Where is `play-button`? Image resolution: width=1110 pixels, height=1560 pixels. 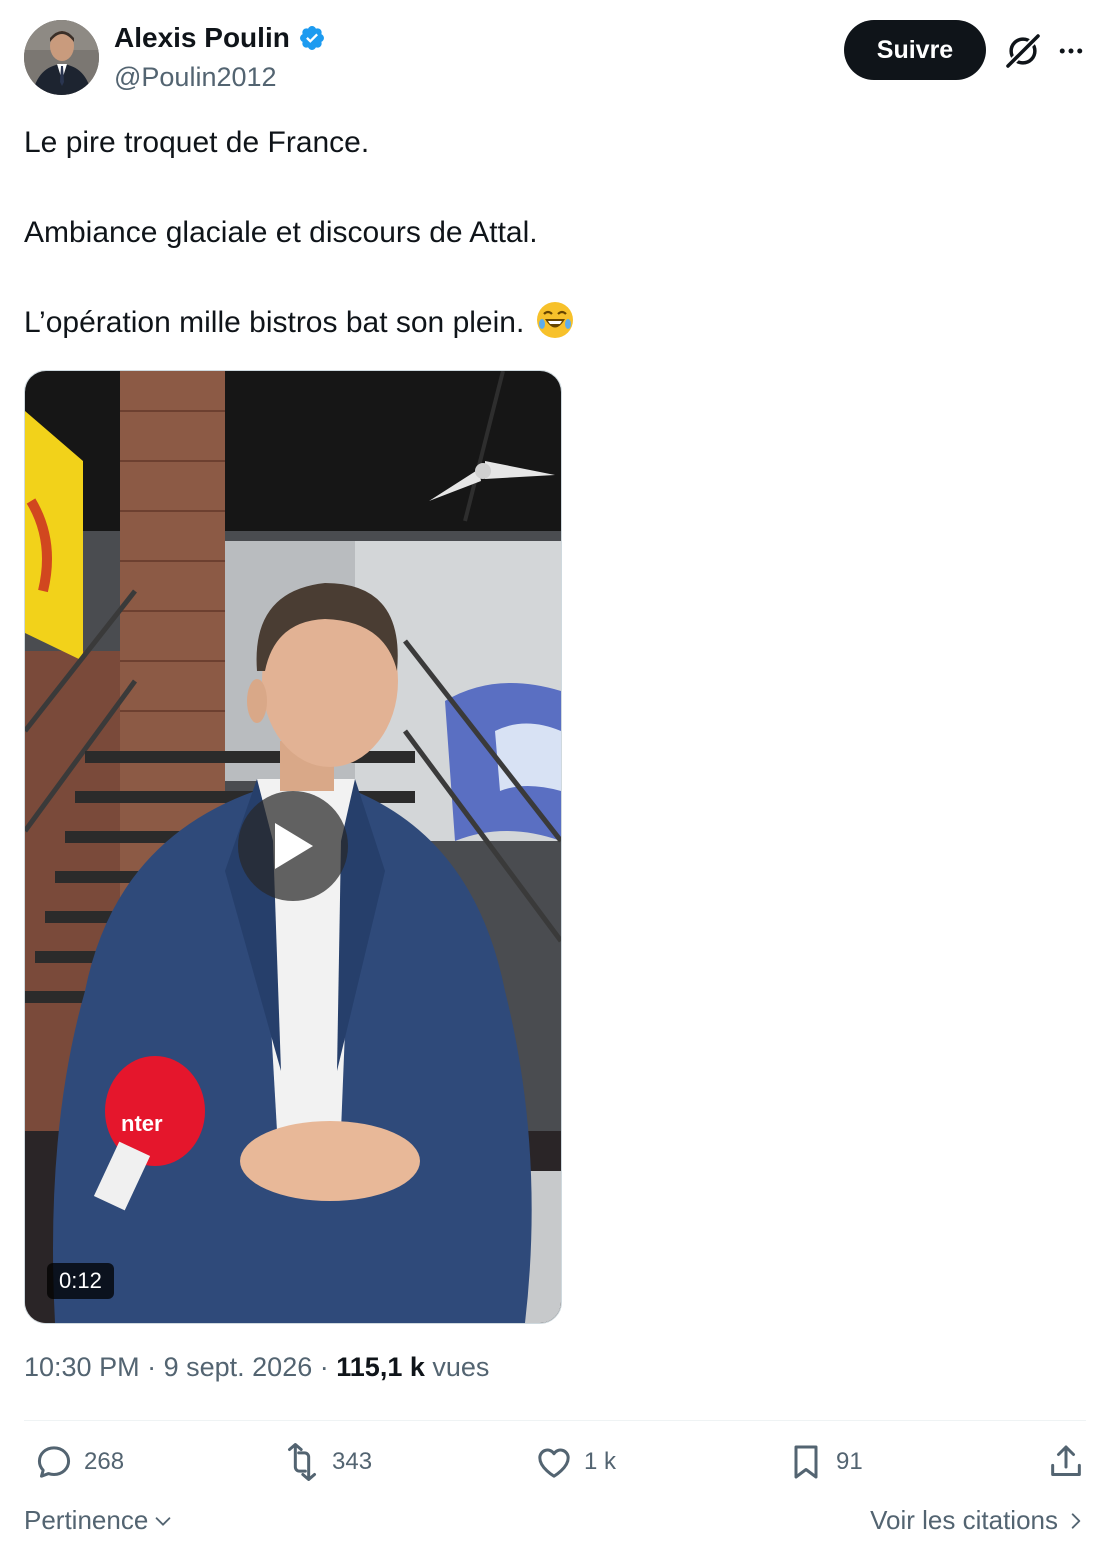 play-button is located at coordinates (293, 846).